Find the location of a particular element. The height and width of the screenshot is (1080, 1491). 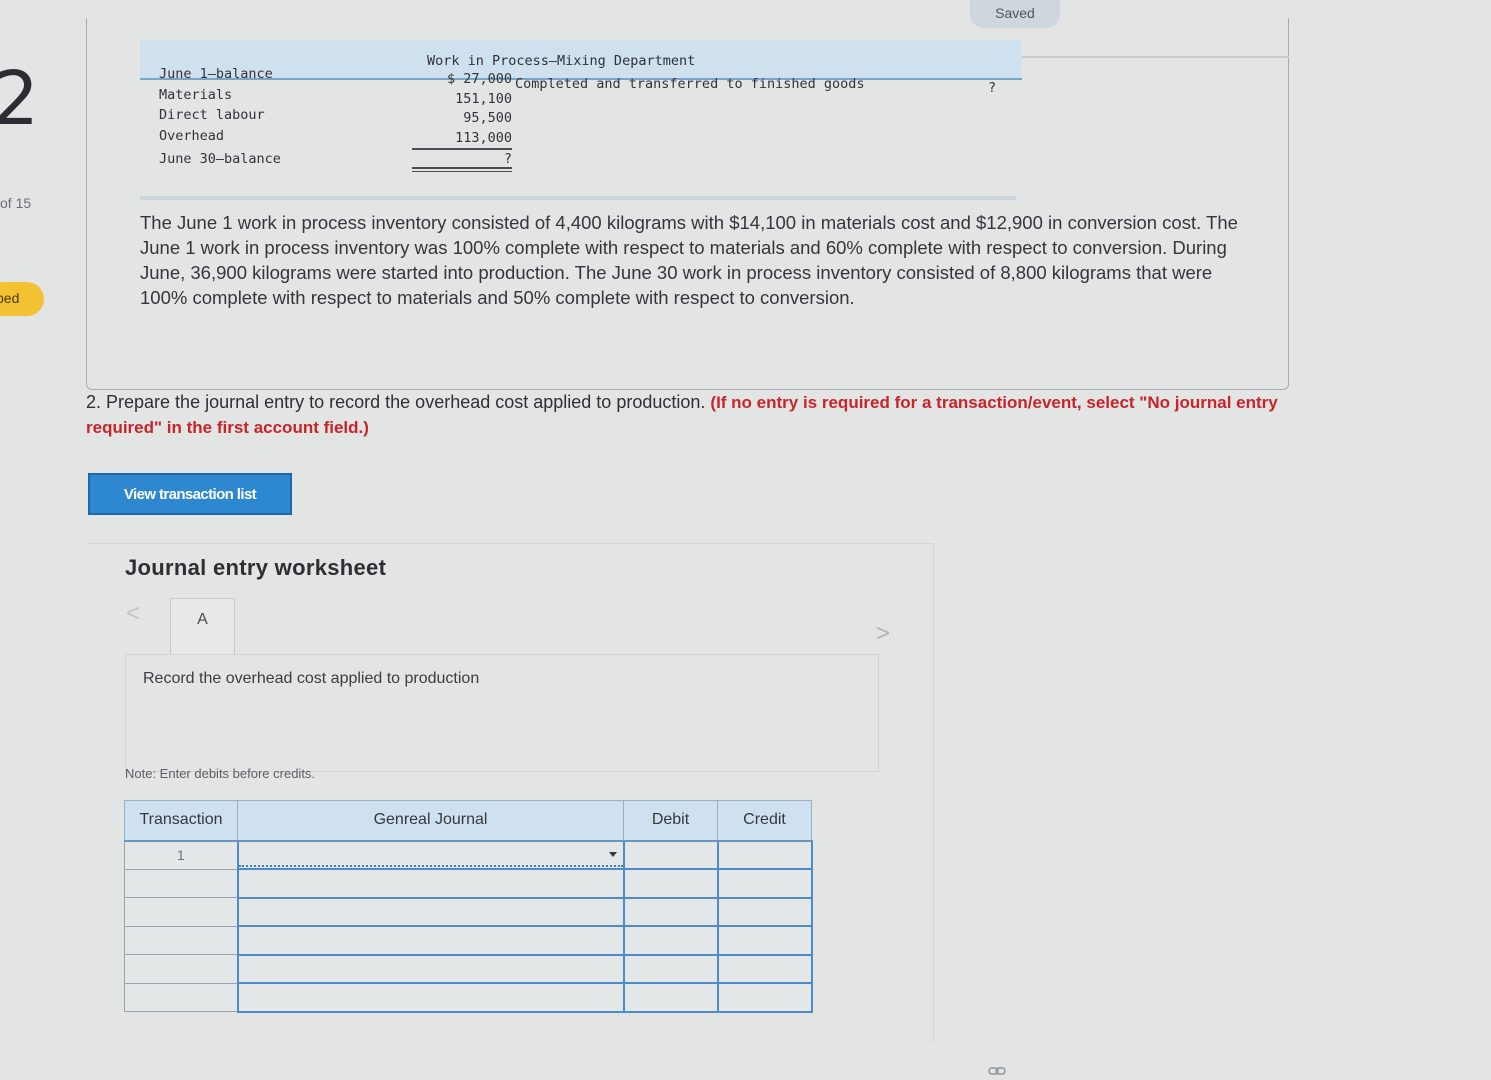

t-value: $ 27,000 is located at coordinates (479, 79).